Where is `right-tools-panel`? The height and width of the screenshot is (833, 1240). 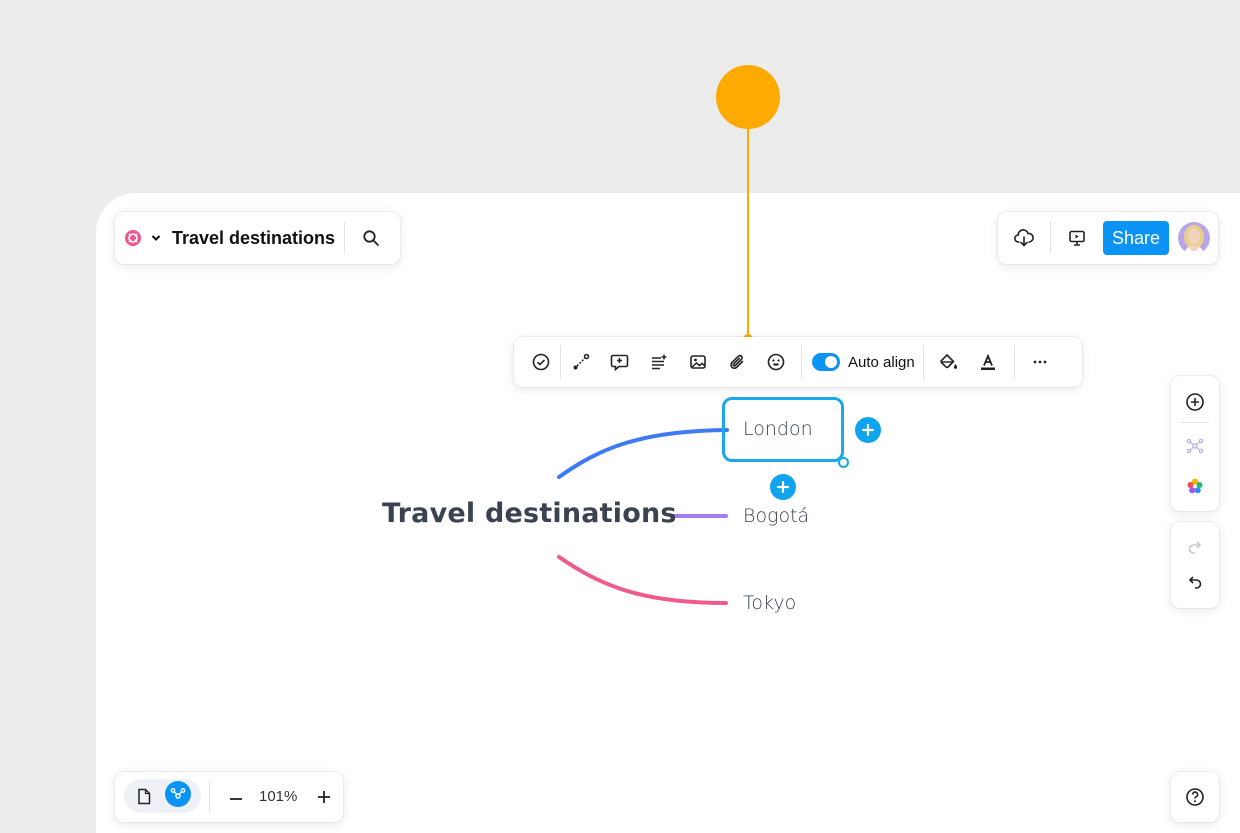 right-tools-panel is located at coordinates (1195, 443).